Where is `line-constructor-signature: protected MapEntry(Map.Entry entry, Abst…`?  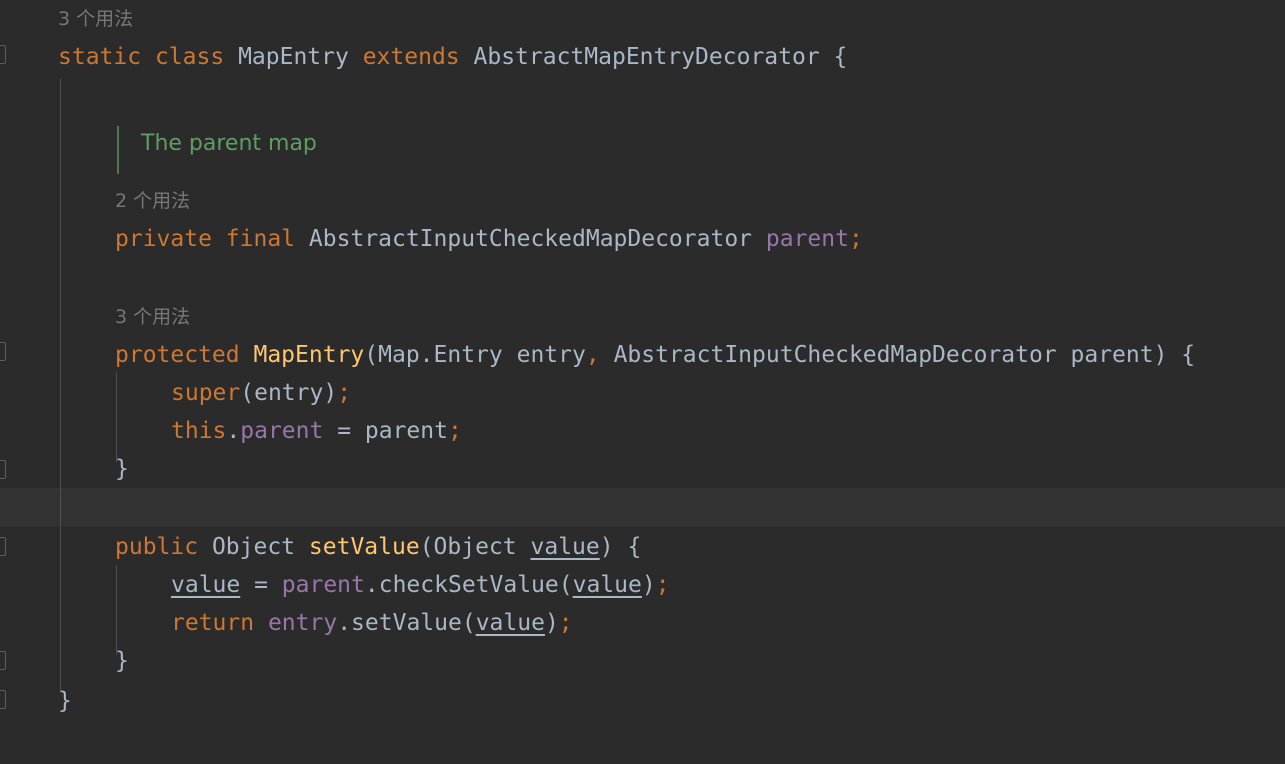 line-constructor-signature: protected MapEntry(Map.Entry entry, Abst… is located at coordinates (655, 355).